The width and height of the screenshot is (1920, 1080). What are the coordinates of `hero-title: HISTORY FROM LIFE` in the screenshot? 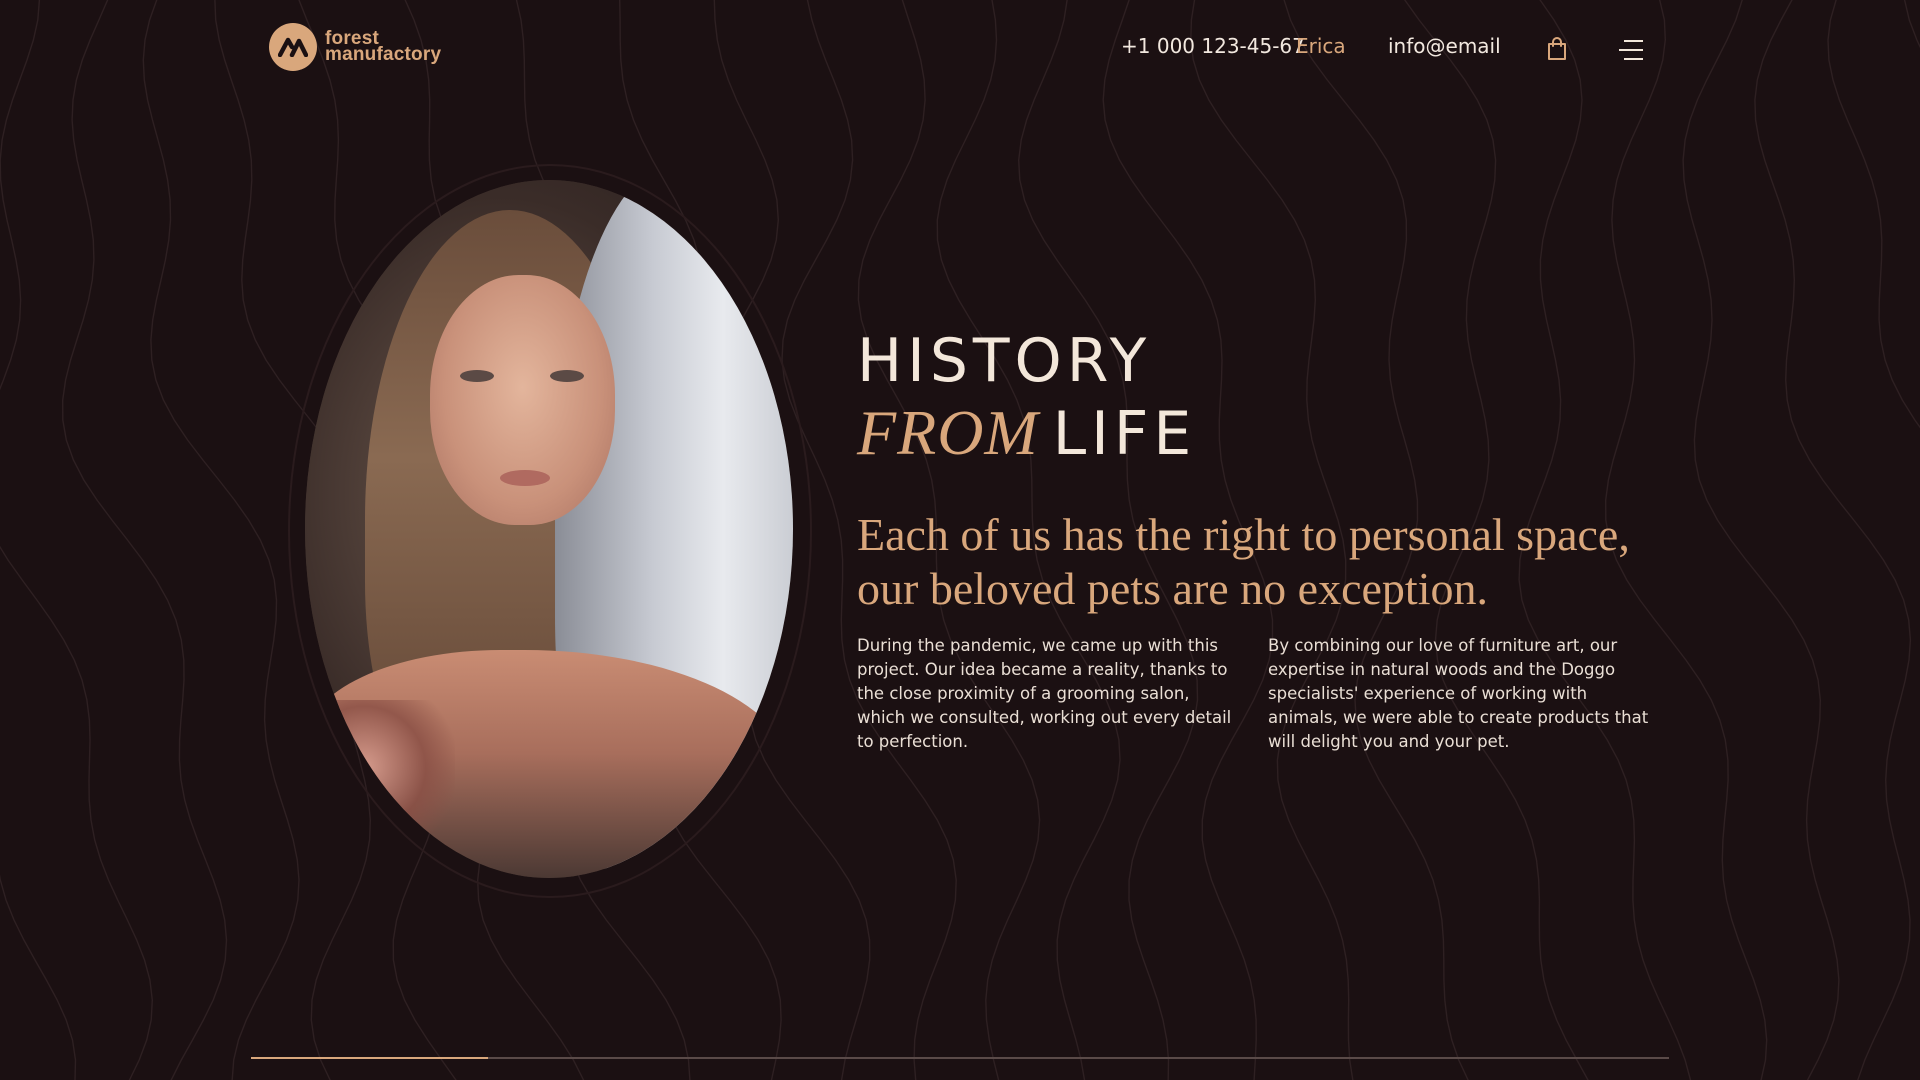 It's located at (1026, 397).